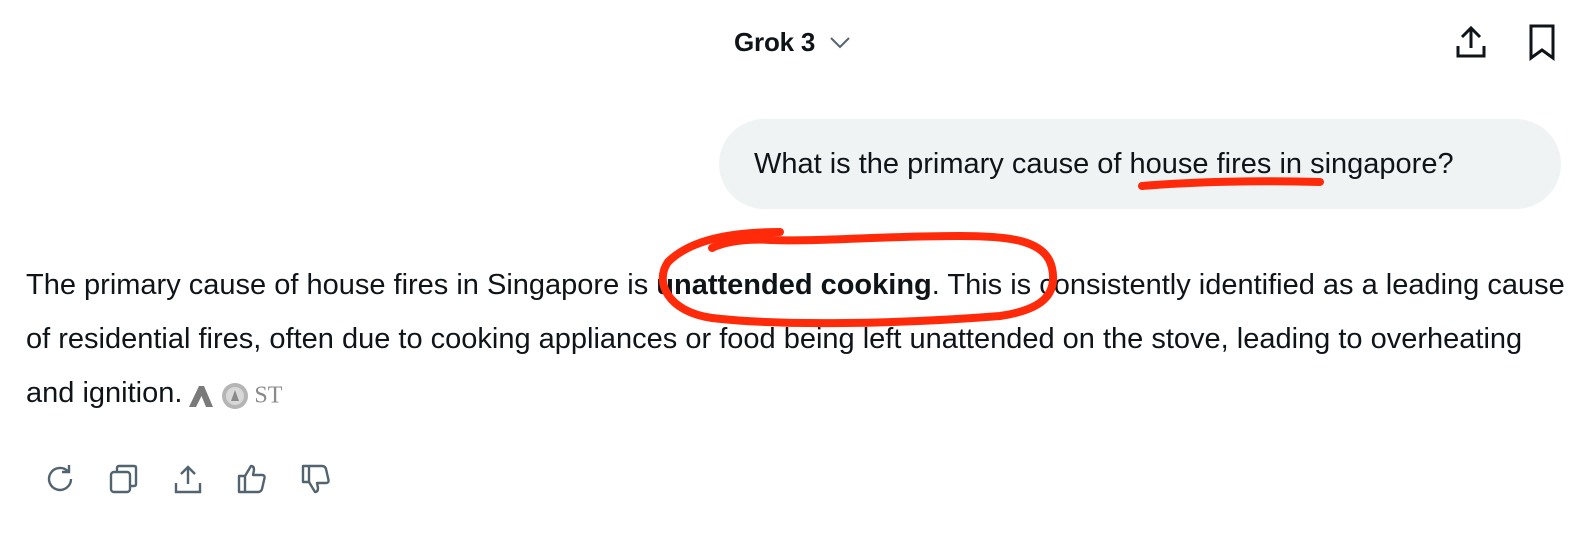 This screenshot has width=1596, height=544. What do you see at coordinates (268, 394) in the screenshot?
I see `source-icon-st: ST` at bounding box center [268, 394].